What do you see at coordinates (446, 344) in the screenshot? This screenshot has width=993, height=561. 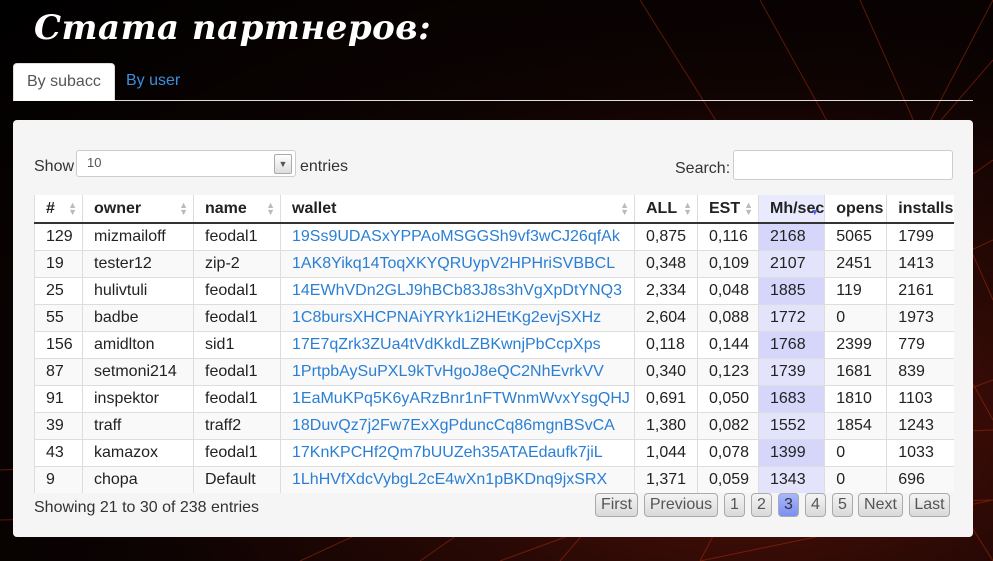 I see `wallet-link: 17E7qZrk3ZUa4tVdKkdLZBKwnjPbCcpXps` at bounding box center [446, 344].